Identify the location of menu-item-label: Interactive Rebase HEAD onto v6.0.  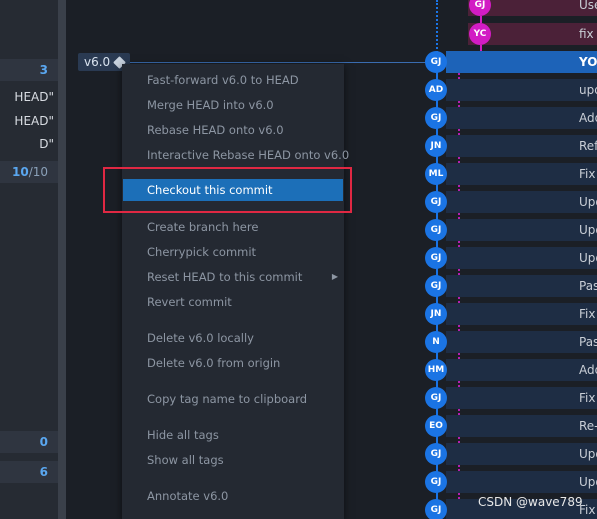
(248, 155).